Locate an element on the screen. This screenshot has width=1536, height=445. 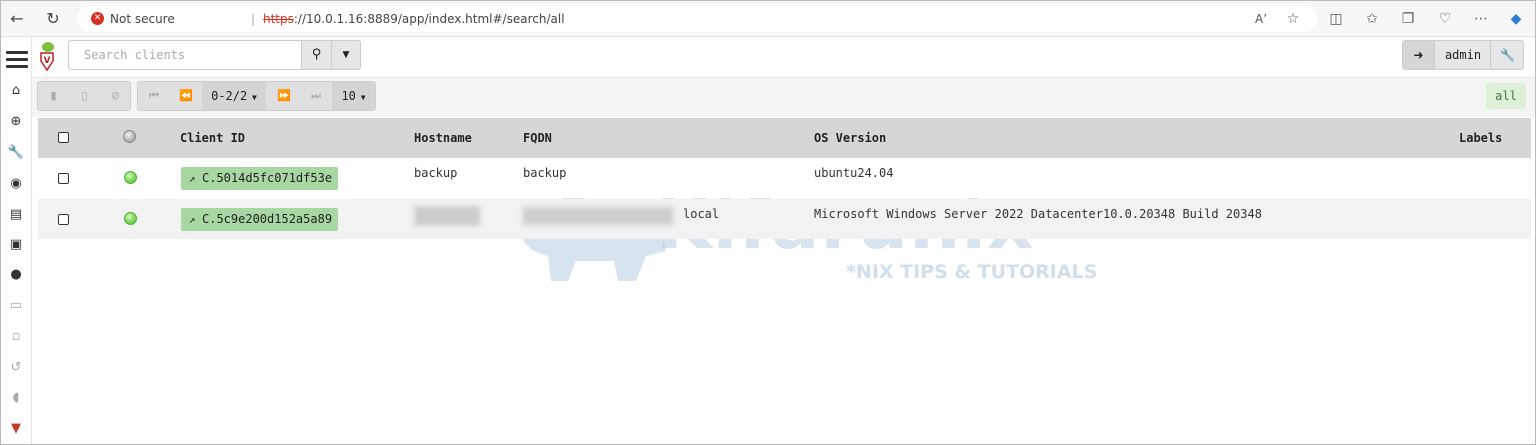
user-menu-group: ➜ admin 🔧 is located at coordinates (1463, 55).